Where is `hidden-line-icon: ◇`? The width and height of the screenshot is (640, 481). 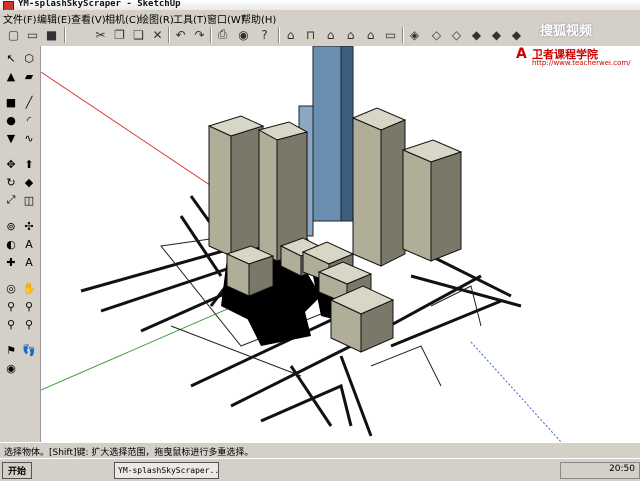 hidden-line-icon: ◇ is located at coordinates (456, 34).